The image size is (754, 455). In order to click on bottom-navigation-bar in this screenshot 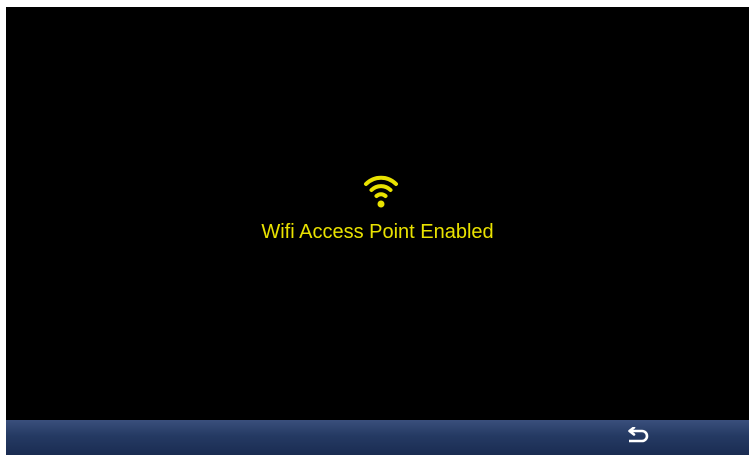, I will do `click(377, 437)`.